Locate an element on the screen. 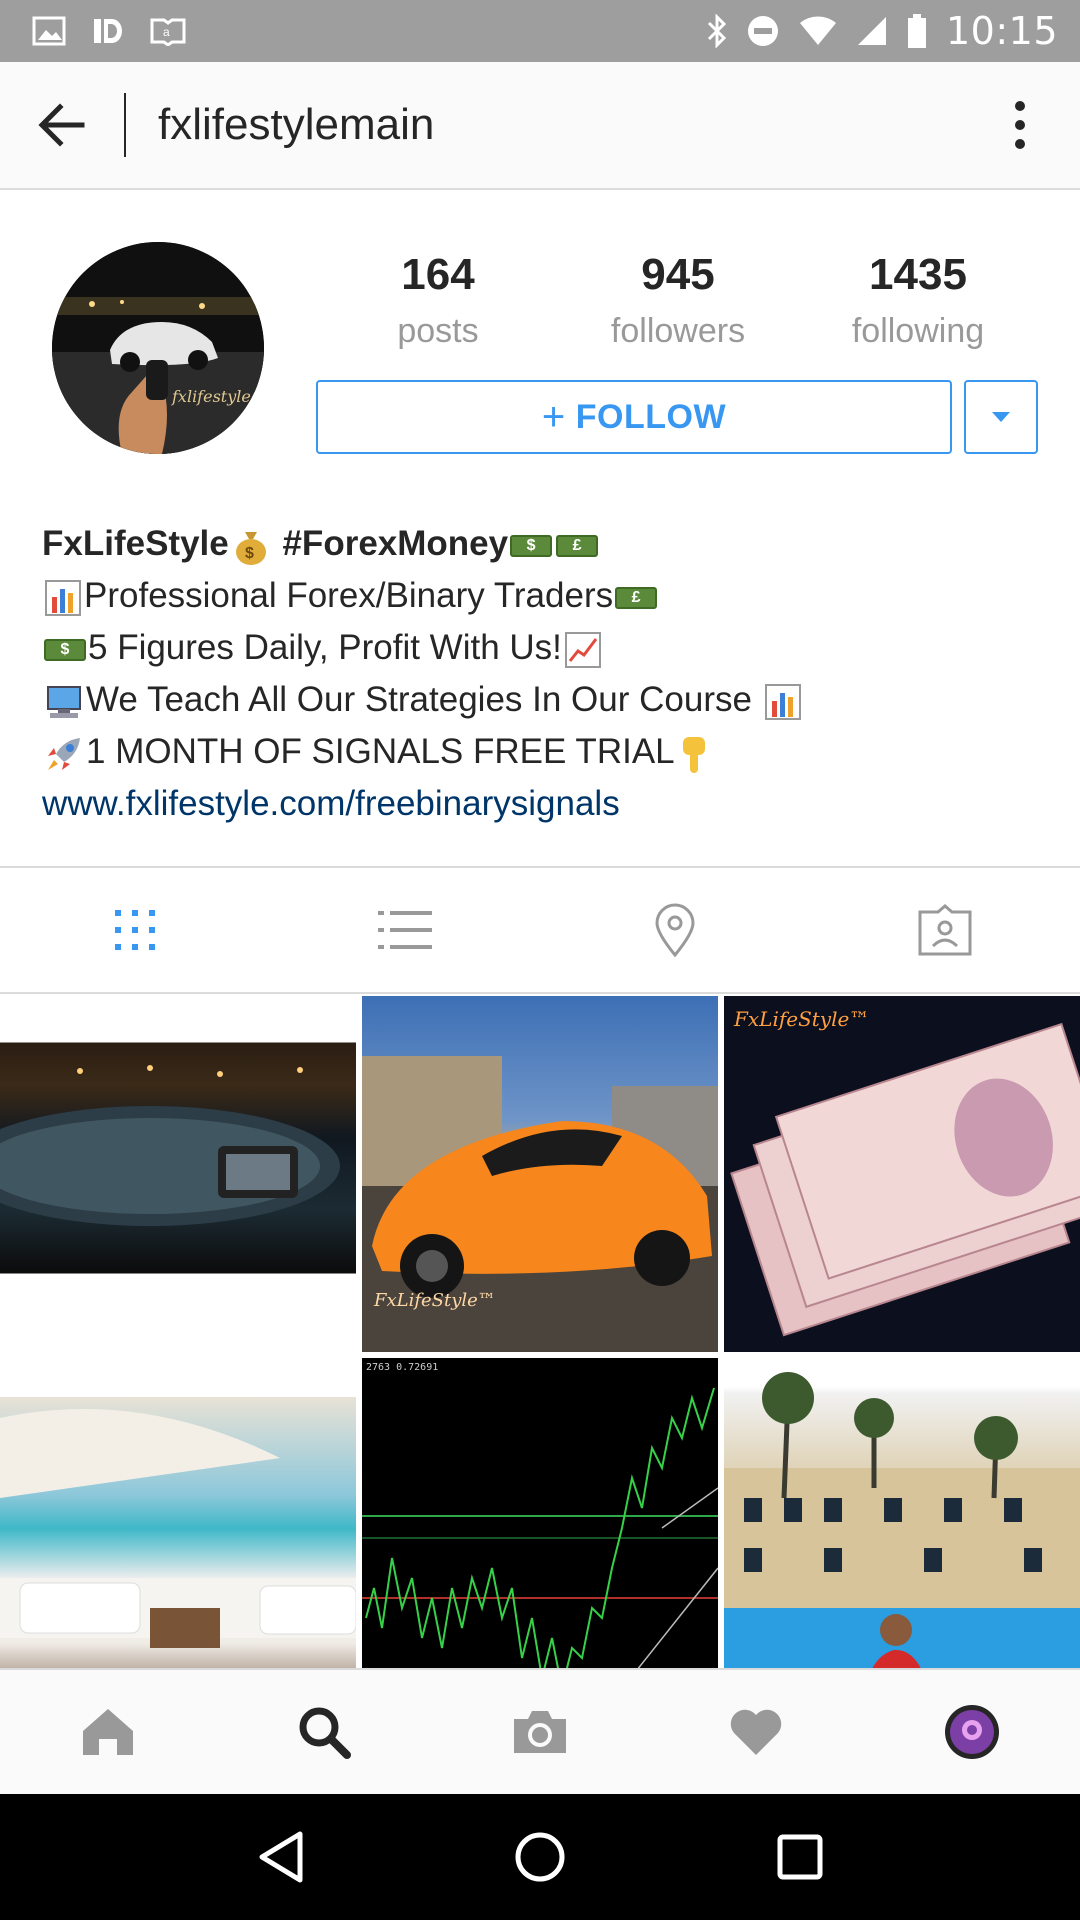 The height and width of the screenshot is (1920, 1080). bio-text-4: 1 MONTH OF SIGNALS FREE TRIAL is located at coordinates (380, 751).